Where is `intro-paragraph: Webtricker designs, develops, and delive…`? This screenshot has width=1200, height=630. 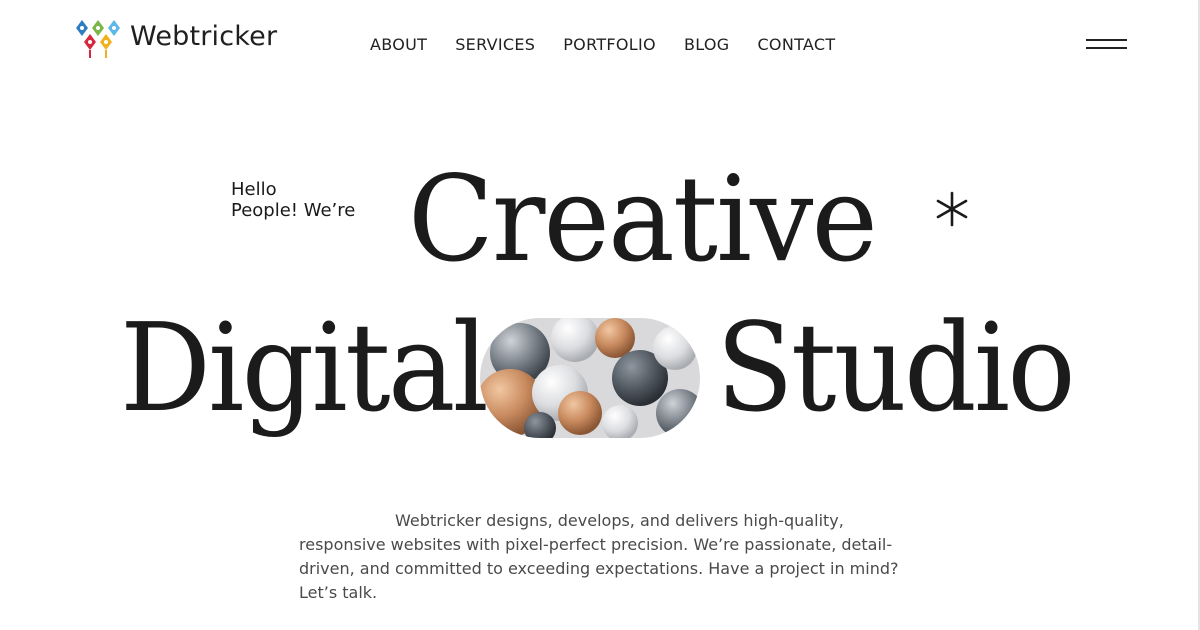 intro-paragraph: Webtricker designs, develops, and delive… is located at coordinates (599, 556).